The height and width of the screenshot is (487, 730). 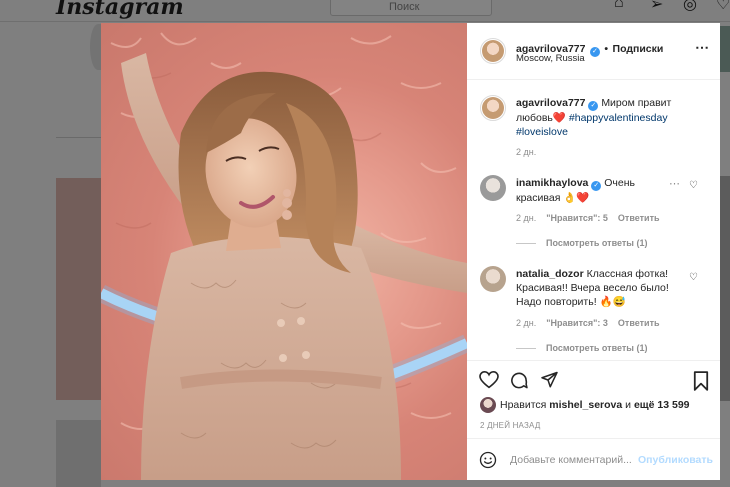 What do you see at coordinates (690, 7) in the screenshot?
I see `explore-icon: ◎` at bounding box center [690, 7].